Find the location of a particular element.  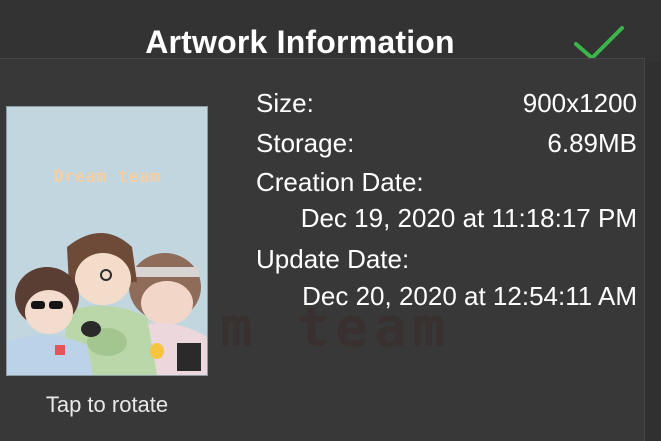

rotate-hint: Tap to rotate is located at coordinates (107, 405).